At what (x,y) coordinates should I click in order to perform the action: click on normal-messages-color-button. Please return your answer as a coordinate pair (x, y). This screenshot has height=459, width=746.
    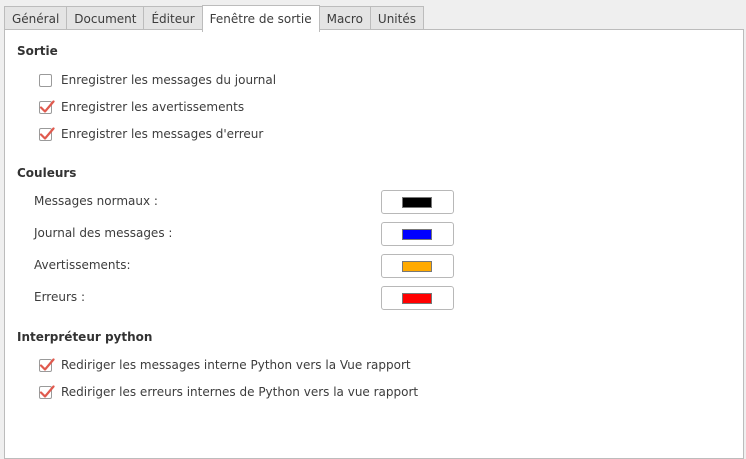
    Looking at the image, I should click on (417, 202).